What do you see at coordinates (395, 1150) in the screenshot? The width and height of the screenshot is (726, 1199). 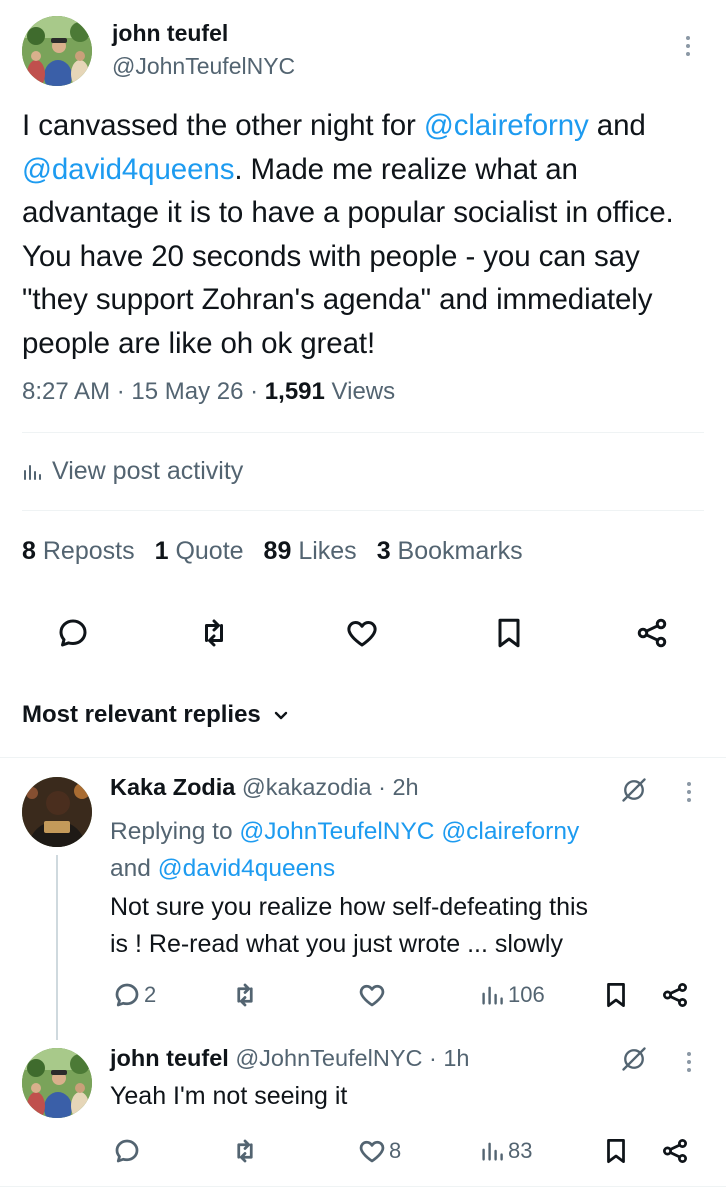 I see `like-count: 8` at bounding box center [395, 1150].